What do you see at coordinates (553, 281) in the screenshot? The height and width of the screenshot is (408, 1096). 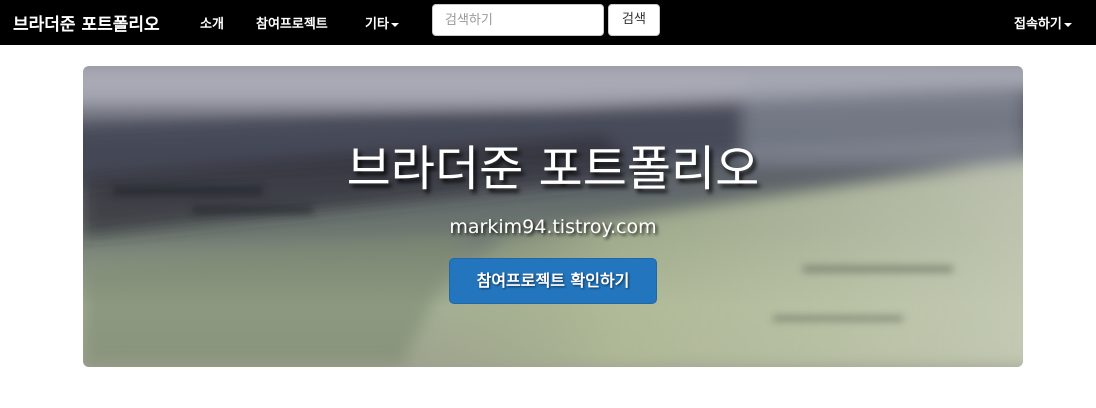 I see `view-projects-button: 참여프로젝트 확인하기` at bounding box center [553, 281].